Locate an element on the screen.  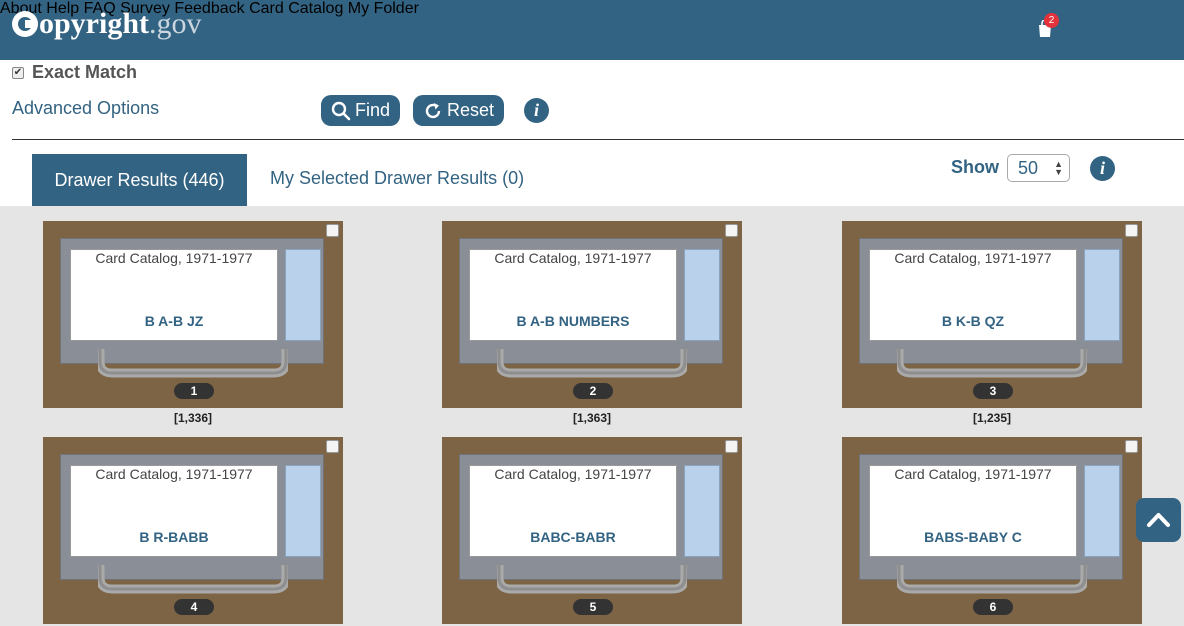
advanced-options-link: Advanced Options is located at coordinates (85, 108).